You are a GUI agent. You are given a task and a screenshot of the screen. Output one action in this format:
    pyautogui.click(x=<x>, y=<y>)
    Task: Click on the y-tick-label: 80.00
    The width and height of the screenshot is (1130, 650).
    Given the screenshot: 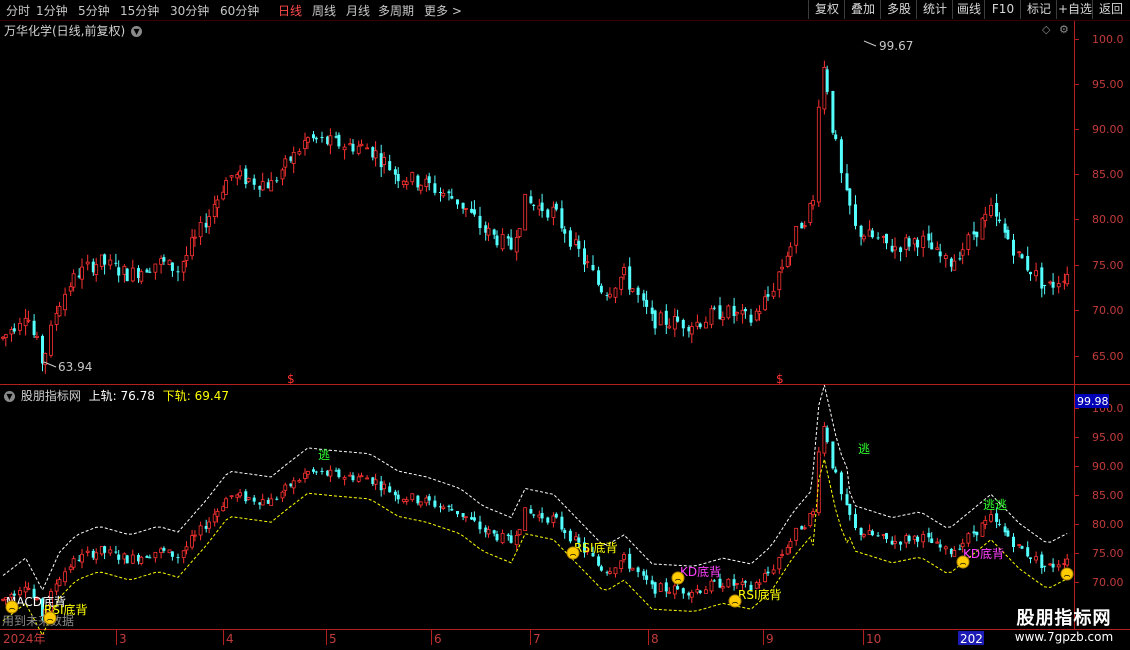 What is the action you would take?
    pyautogui.click(x=1108, y=219)
    